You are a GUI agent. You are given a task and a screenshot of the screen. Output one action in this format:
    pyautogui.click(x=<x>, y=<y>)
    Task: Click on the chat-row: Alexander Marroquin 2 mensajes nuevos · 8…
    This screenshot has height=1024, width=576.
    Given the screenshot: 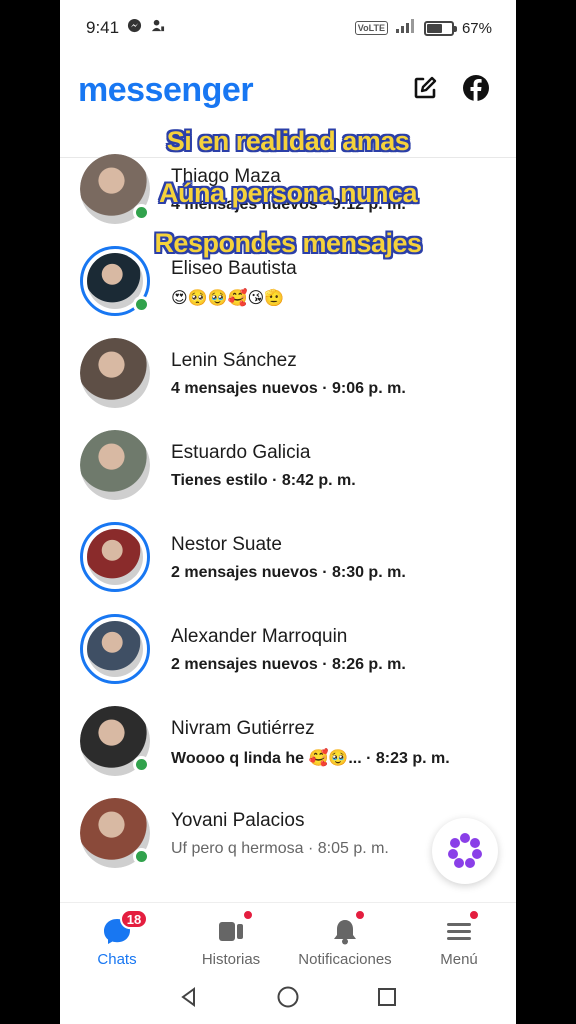 What is the action you would take?
    pyautogui.click(x=288, y=652)
    